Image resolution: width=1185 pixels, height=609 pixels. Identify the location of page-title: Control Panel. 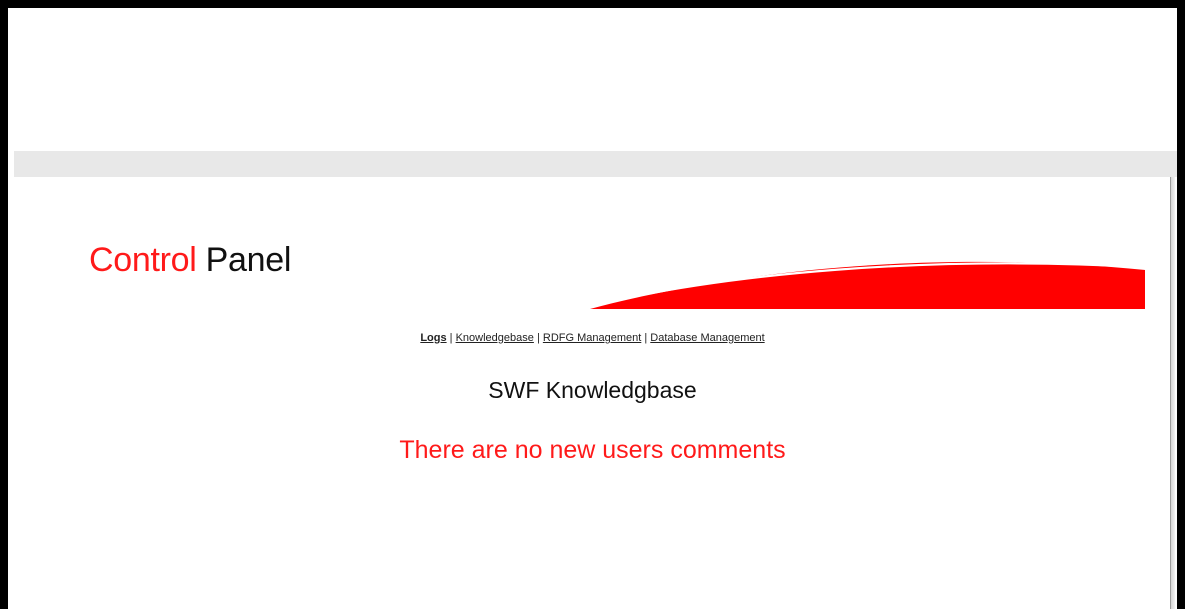
(190, 260).